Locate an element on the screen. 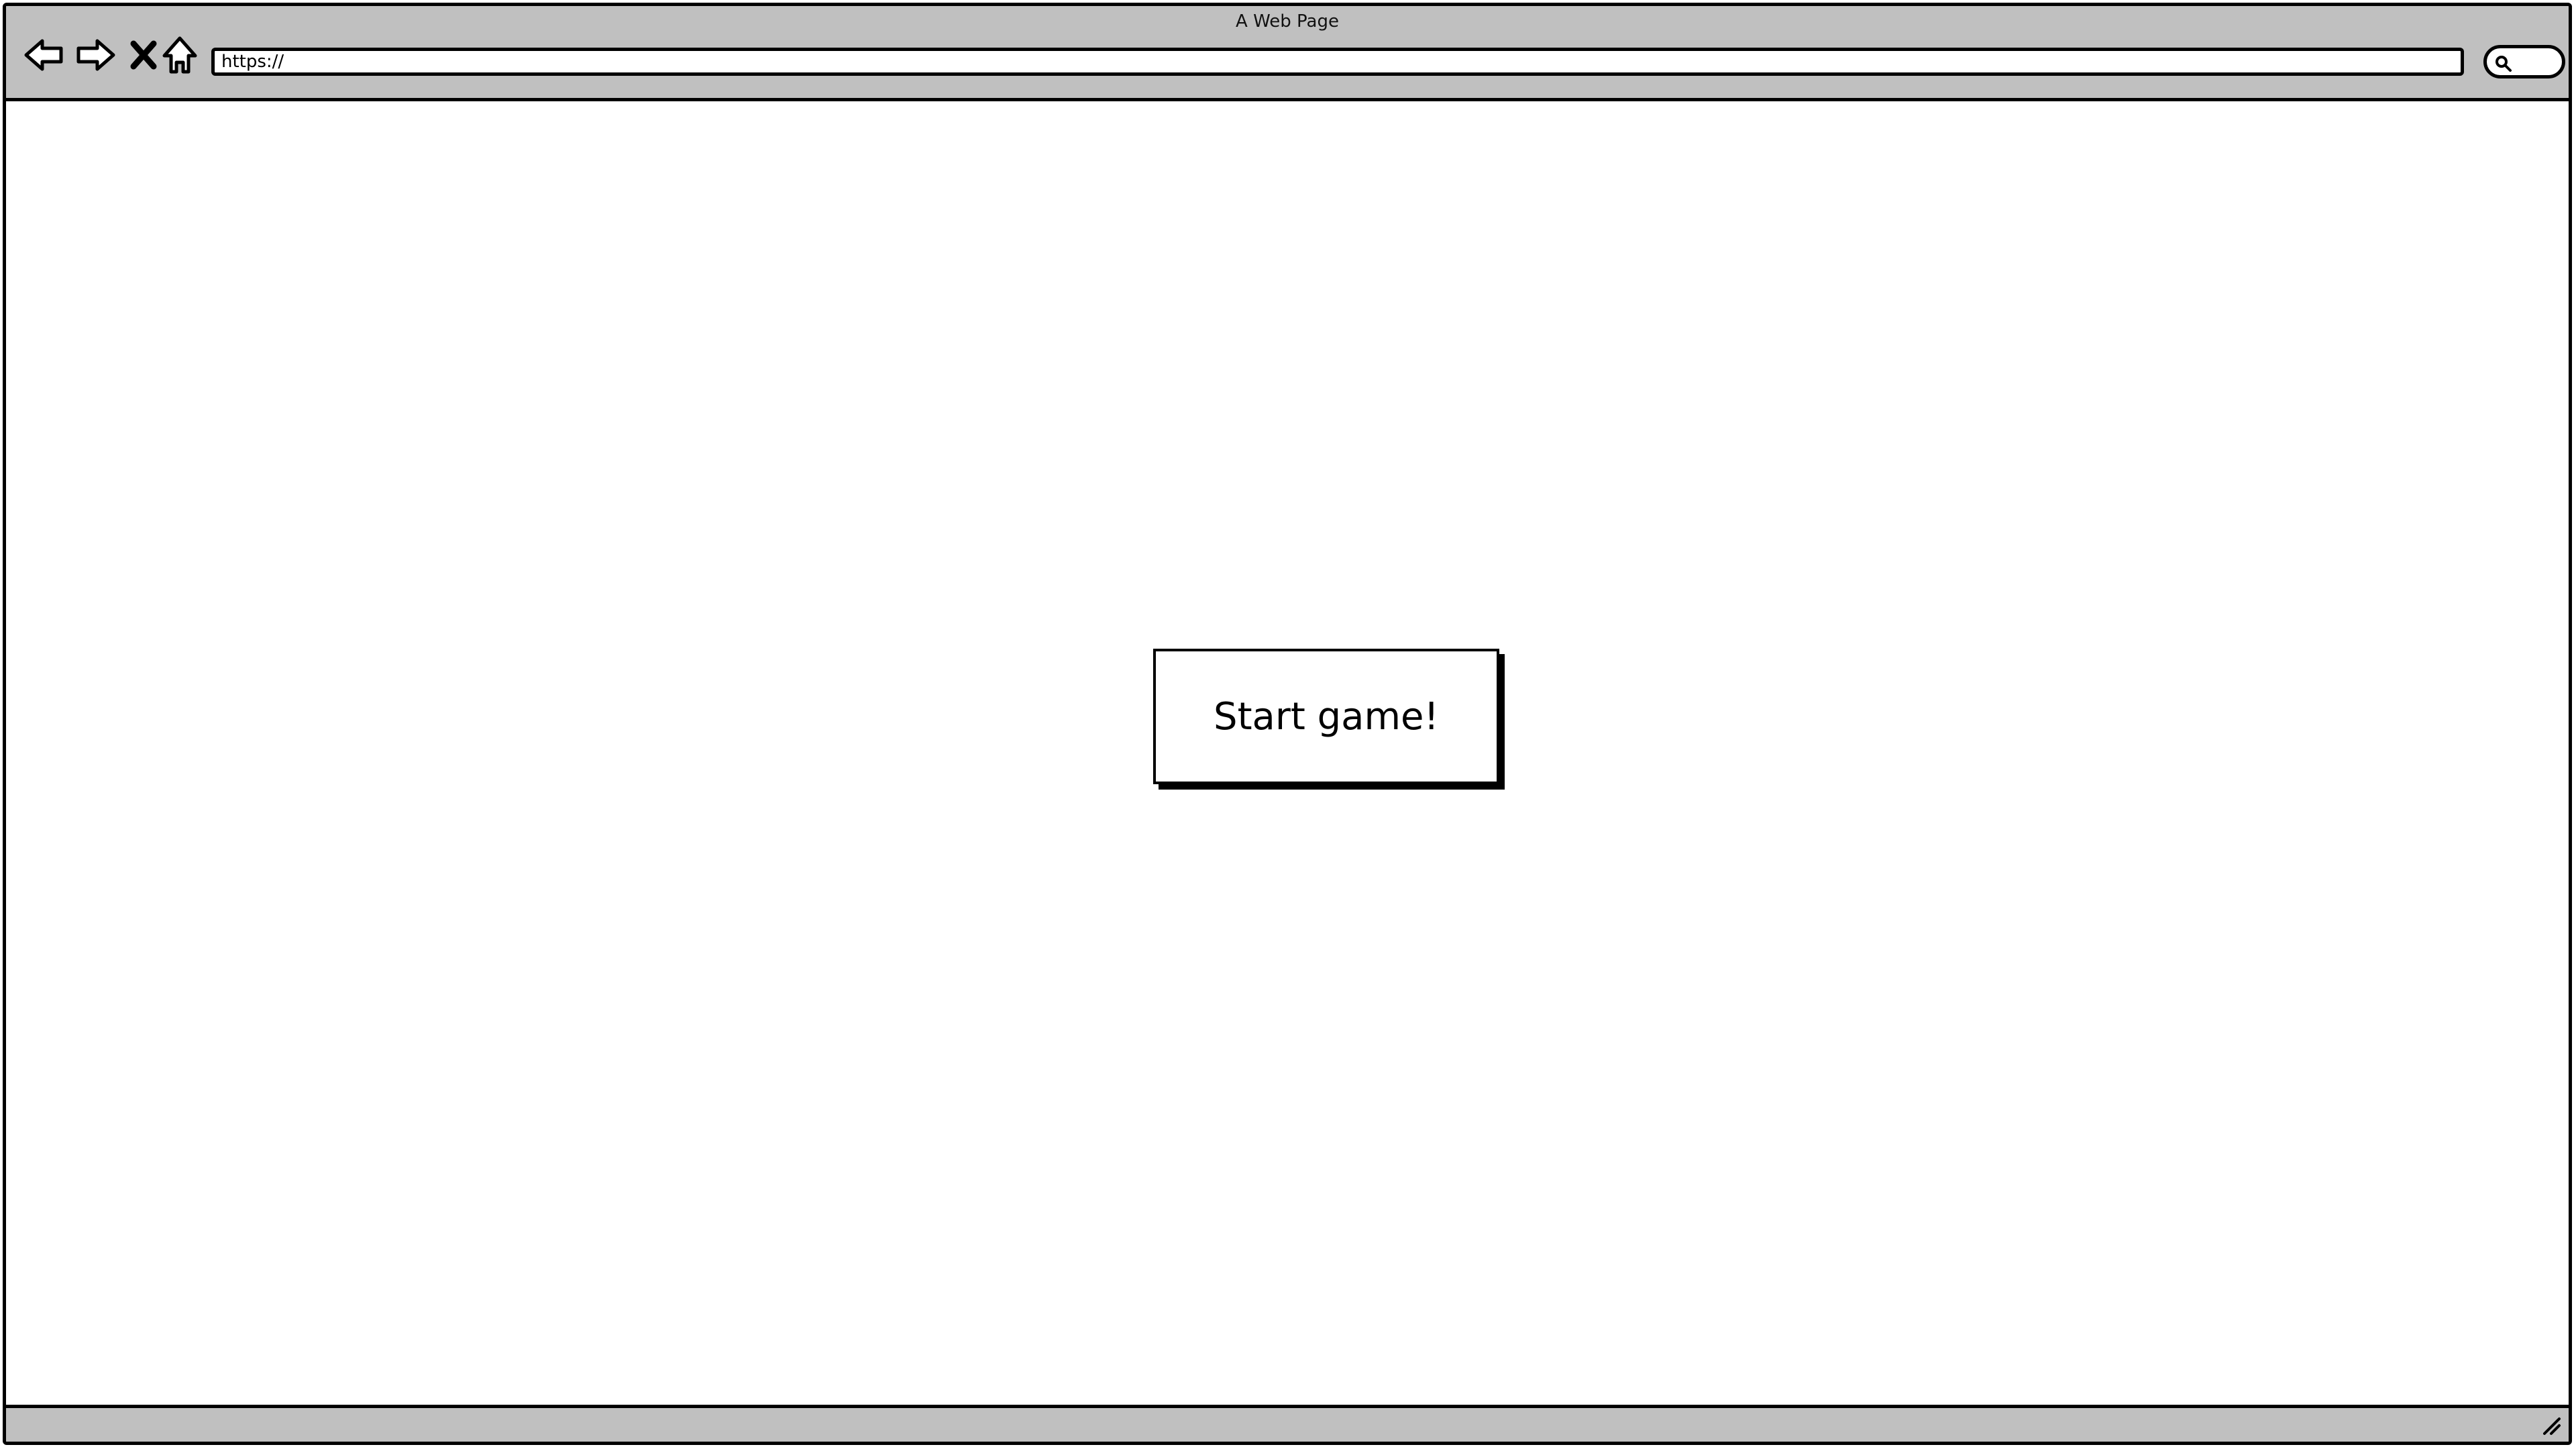 The image size is (2576, 1449). address-text: https:// is located at coordinates (252, 62).